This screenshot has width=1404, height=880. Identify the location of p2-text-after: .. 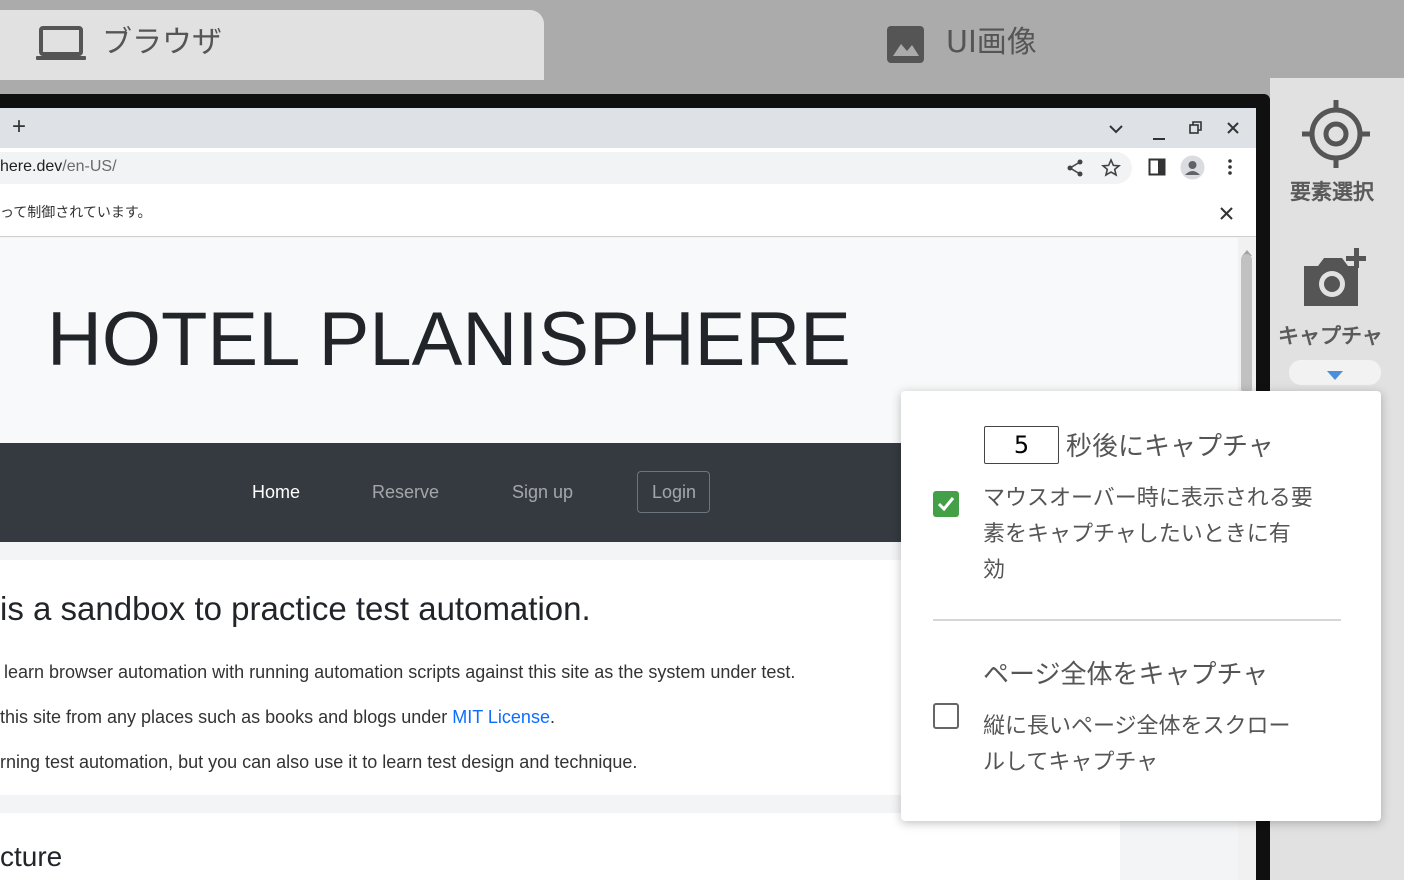
(552, 717).